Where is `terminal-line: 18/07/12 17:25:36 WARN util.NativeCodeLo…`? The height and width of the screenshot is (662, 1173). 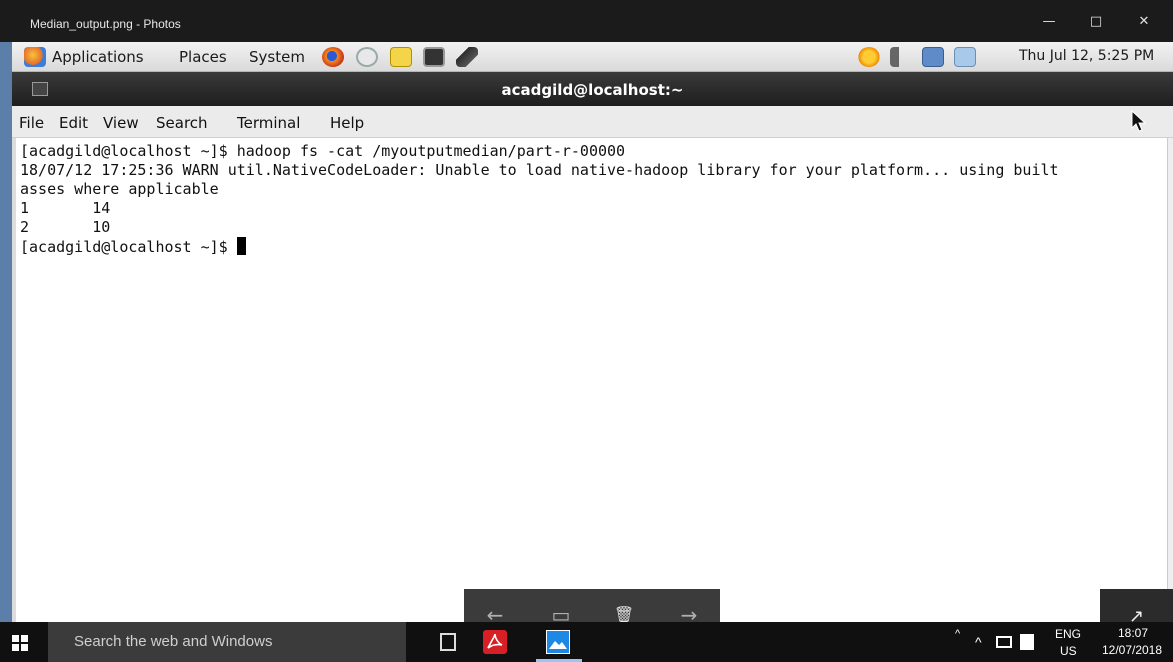 terminal-line: 18/07/12 17:25:36 WARN util.NativeCodeLo… is located at coordinates (539, 170).